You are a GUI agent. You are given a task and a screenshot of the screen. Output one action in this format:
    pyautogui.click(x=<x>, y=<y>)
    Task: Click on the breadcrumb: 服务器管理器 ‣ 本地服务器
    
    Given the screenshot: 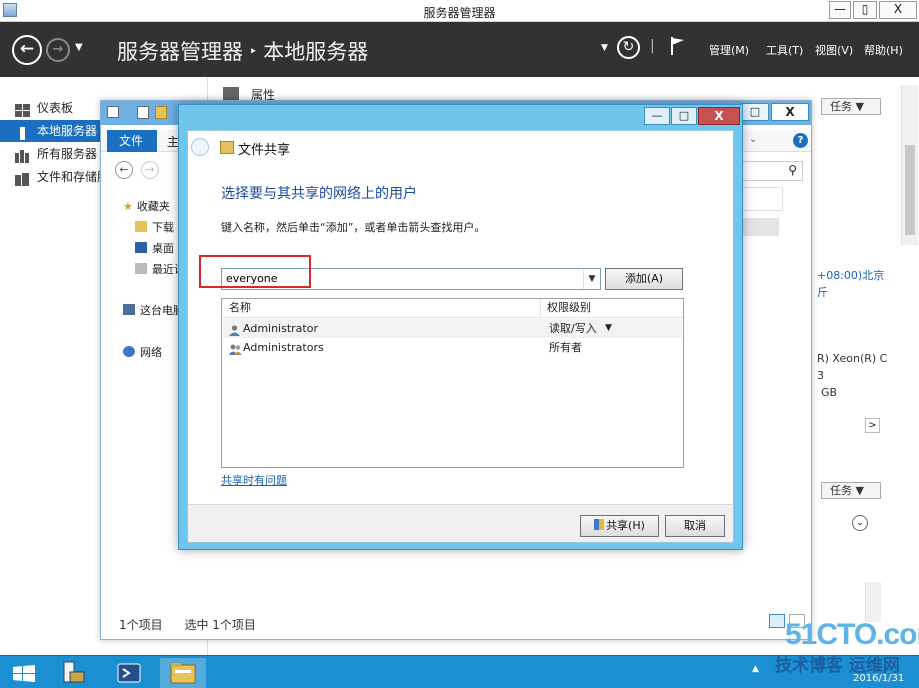 What is the action you would take?
    pyautogui.click(x=242, y=51)
    